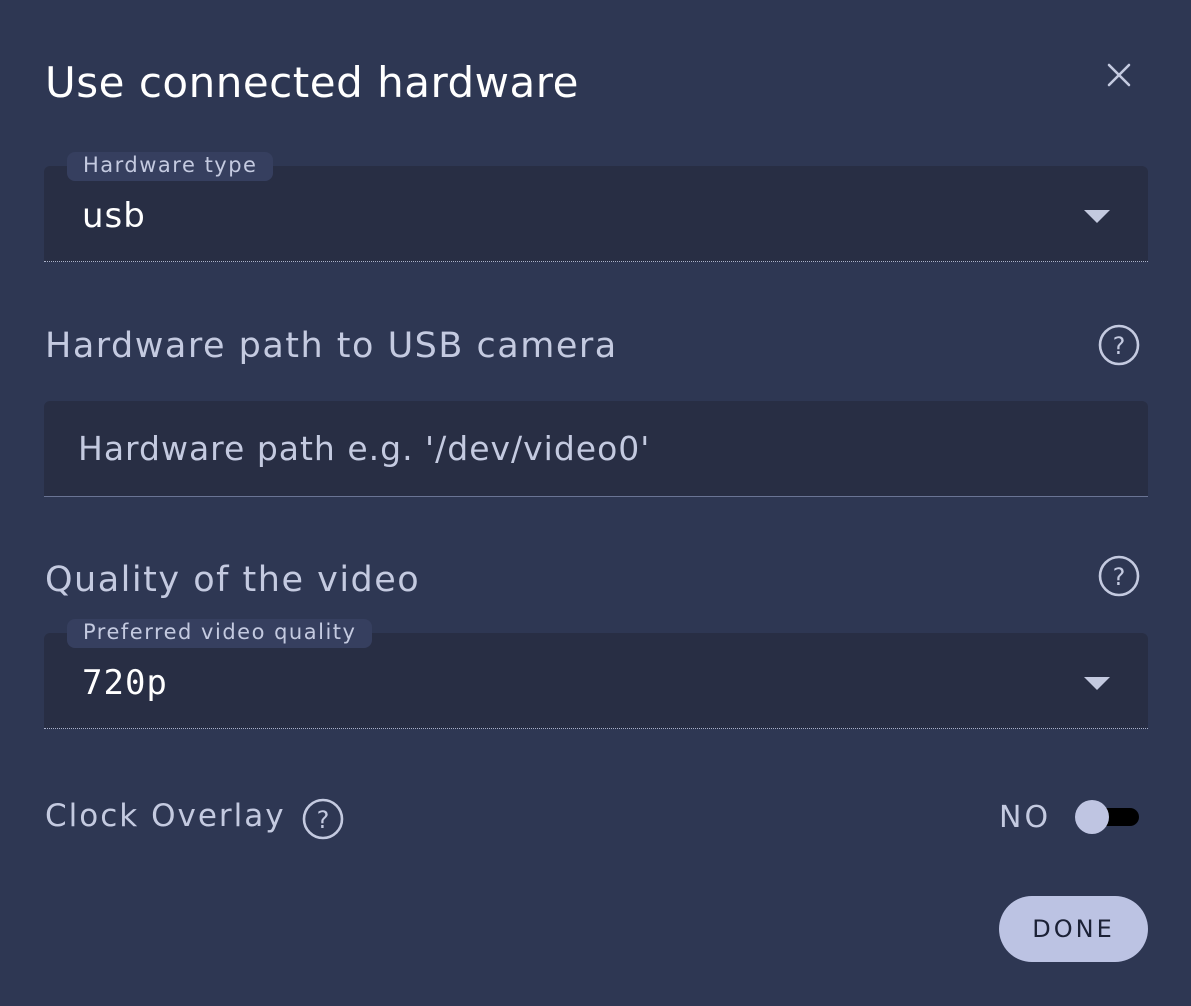 This screenshot has height=1006, width=1191. I want to click on clock-overlay-help-icon: ?, so click(323, 819).